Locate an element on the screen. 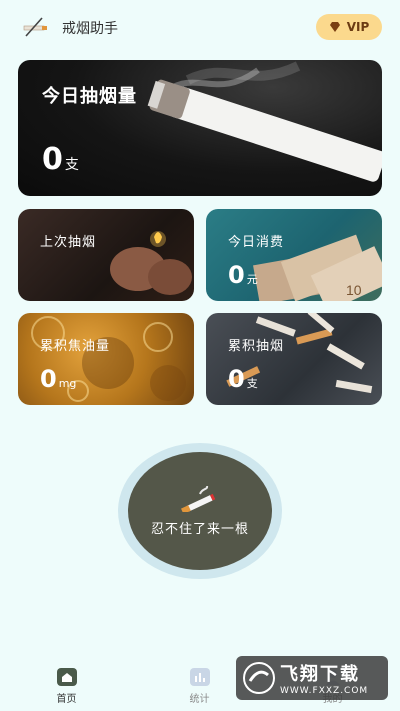 The height and width of the screenshot is (711, 400). lighter-image is located at coordinates (151, 263).